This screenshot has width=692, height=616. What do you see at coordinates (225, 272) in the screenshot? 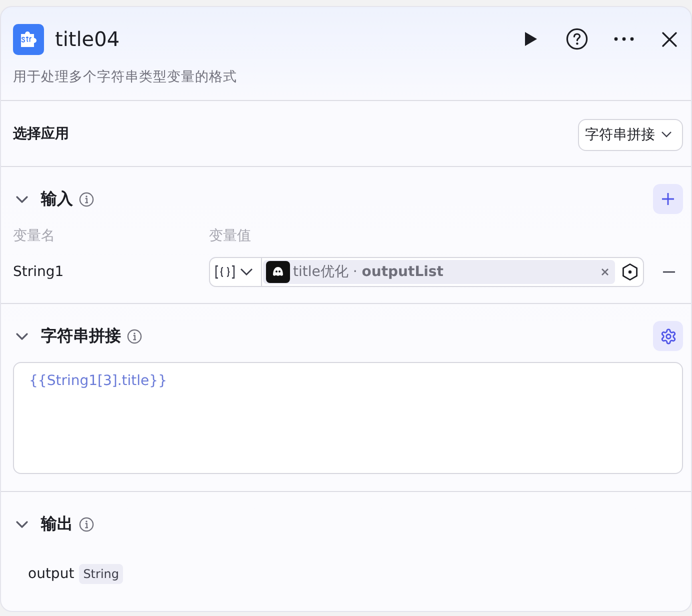
I see `brackets-icon` at bounding box center [225, 272].